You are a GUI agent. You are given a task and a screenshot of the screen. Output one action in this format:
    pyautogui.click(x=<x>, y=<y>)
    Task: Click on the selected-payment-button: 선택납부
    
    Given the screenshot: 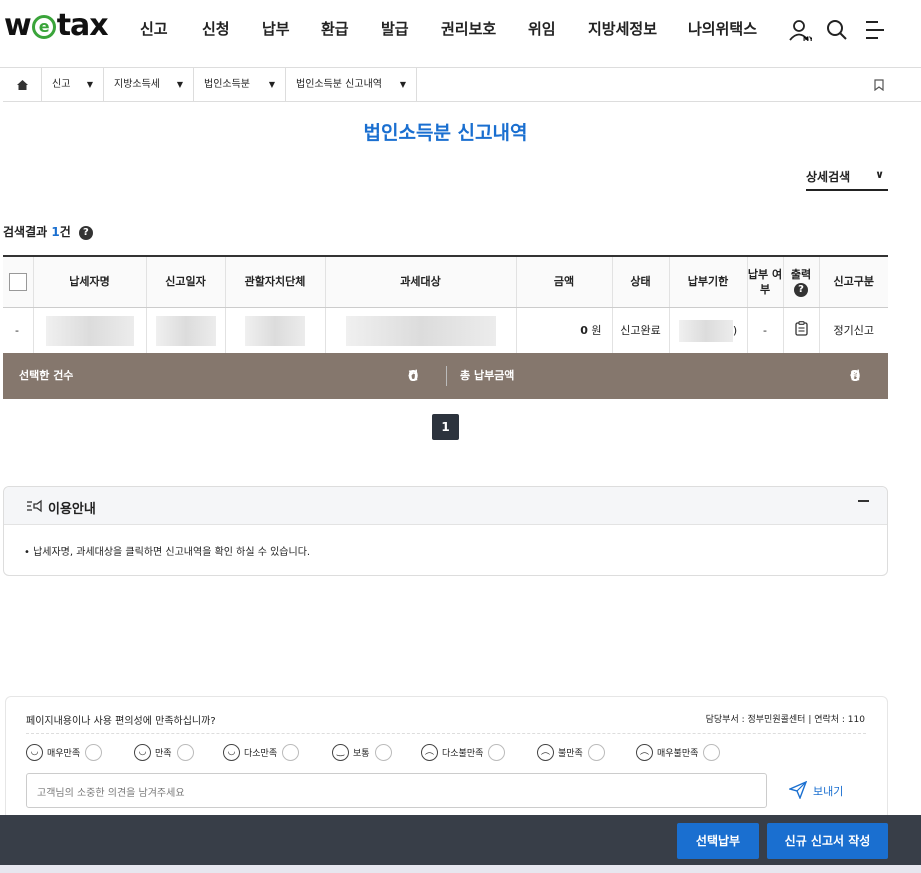 What is the action you would take?
    pyautogui.click(x=718, y=841)
    